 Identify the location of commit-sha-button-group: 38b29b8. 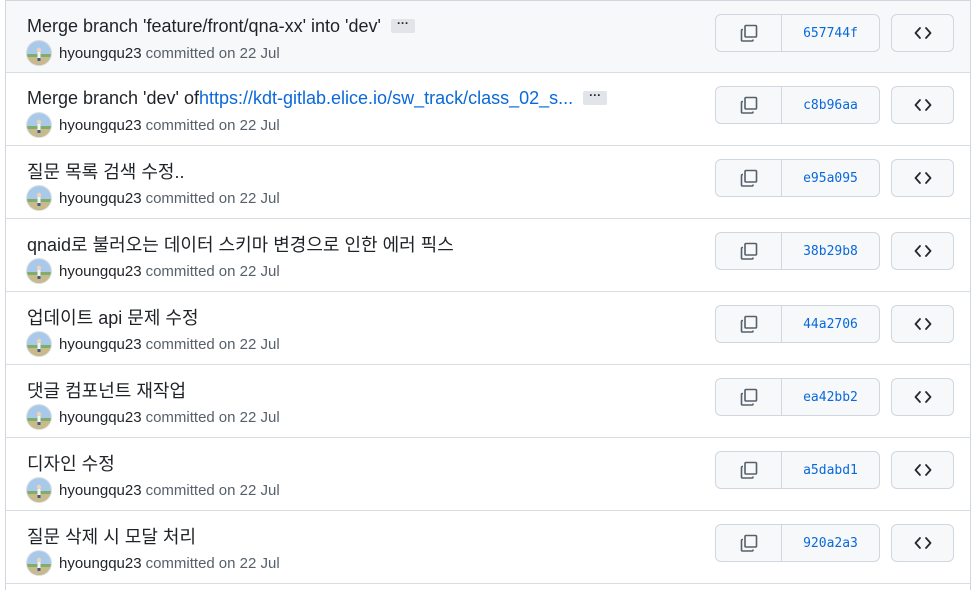
(797, 251).